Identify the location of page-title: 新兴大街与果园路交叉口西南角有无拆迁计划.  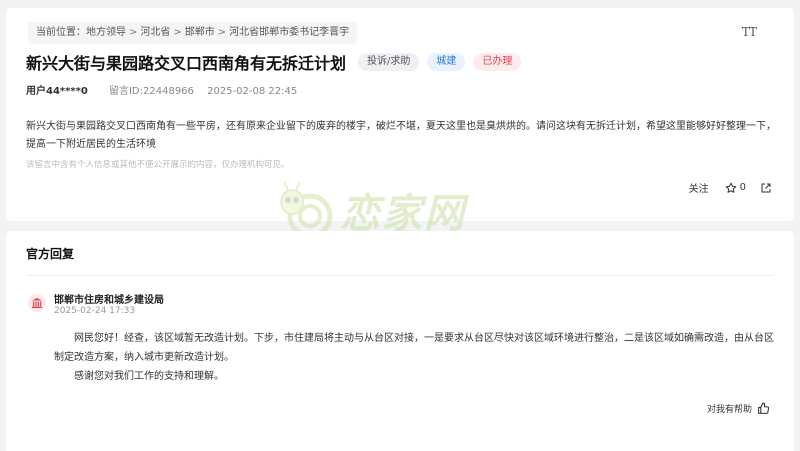
(186, 63).